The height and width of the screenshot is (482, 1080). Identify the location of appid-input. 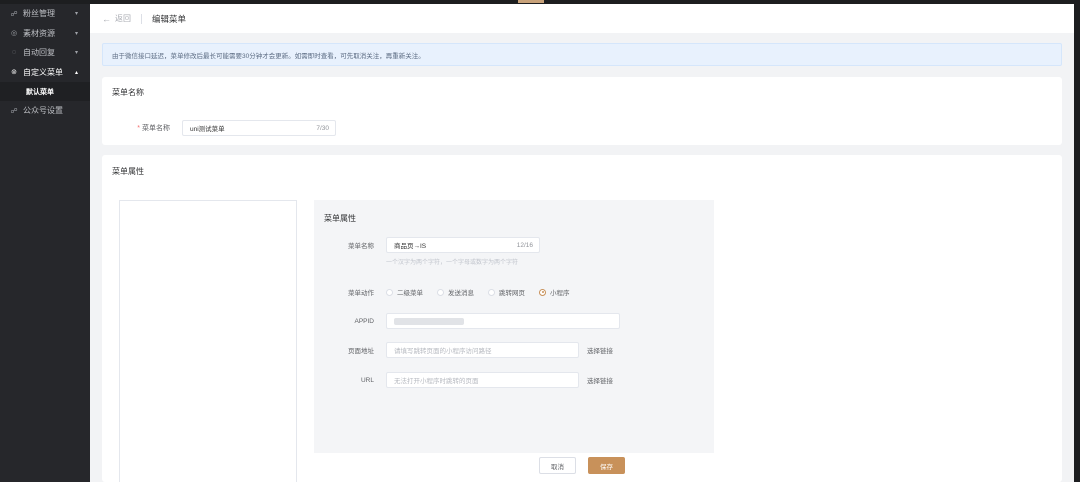
(503, 321).